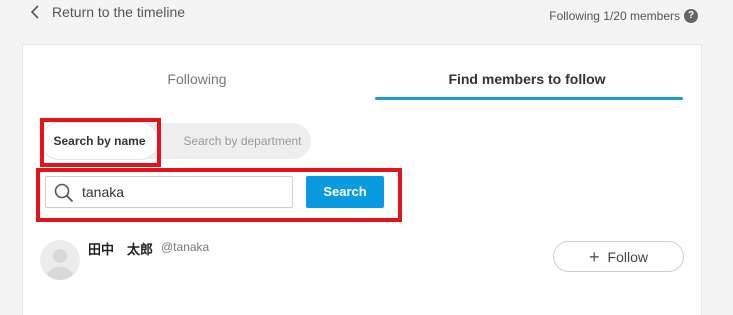 This screenshot has width=733, height=315. What do you see at coordinates (614, 16) in the screenshot?
I see `following-count-text: Following 1/20 members` at bounding box center [614, 16].